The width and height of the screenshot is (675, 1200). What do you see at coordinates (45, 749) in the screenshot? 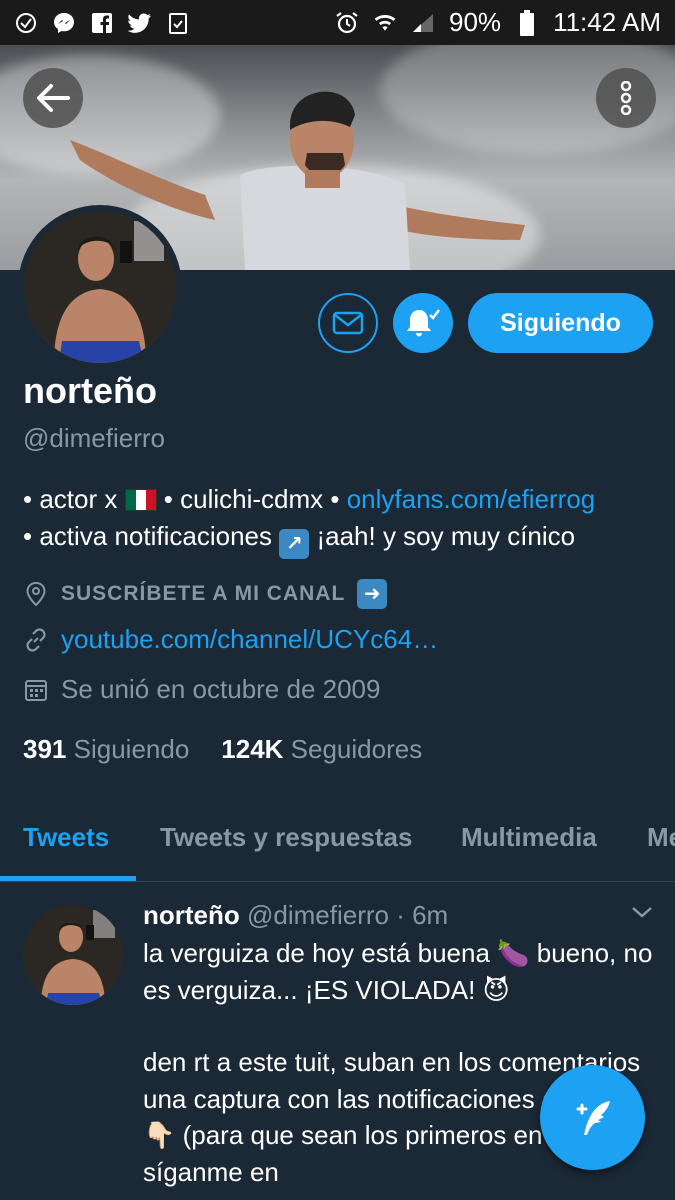
I see `following-number: 391` at bounding box center [45, 749].